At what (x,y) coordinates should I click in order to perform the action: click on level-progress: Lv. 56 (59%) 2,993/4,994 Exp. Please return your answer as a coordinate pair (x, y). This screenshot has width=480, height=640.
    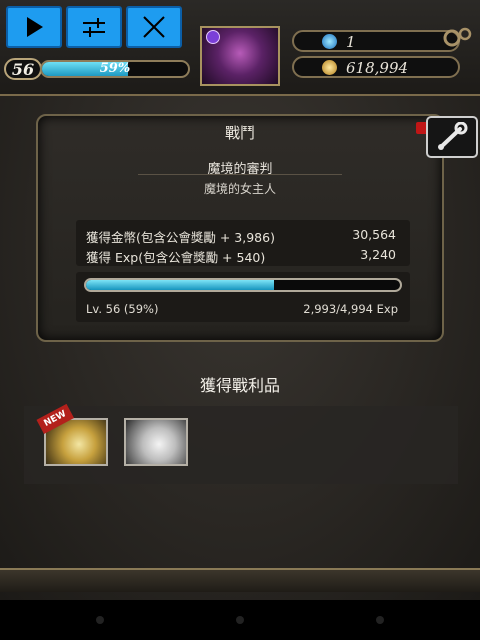
    Looking at the image, I should click on (243, 297).